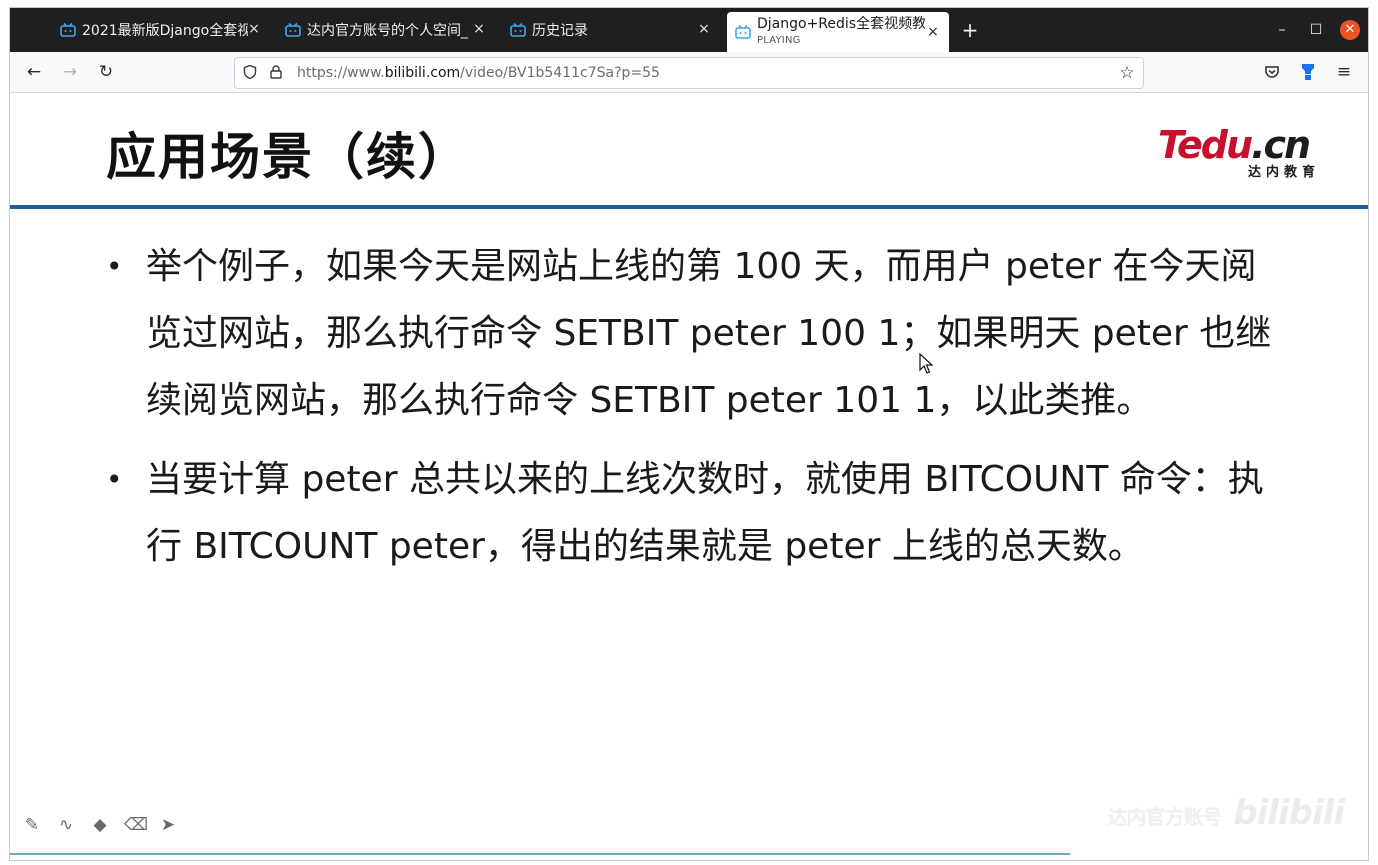 This screenshot has height=865, width=1378. Describe the element at coordinates (1127, 73) in the screenshot. I see `star-icon: ☆` at that location.